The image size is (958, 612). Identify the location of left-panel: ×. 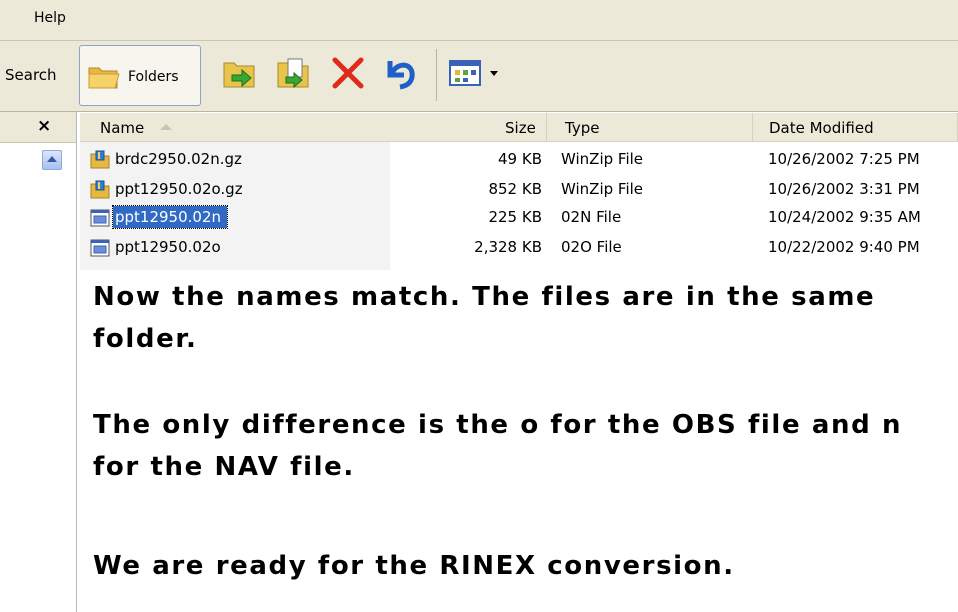
(38, 362).